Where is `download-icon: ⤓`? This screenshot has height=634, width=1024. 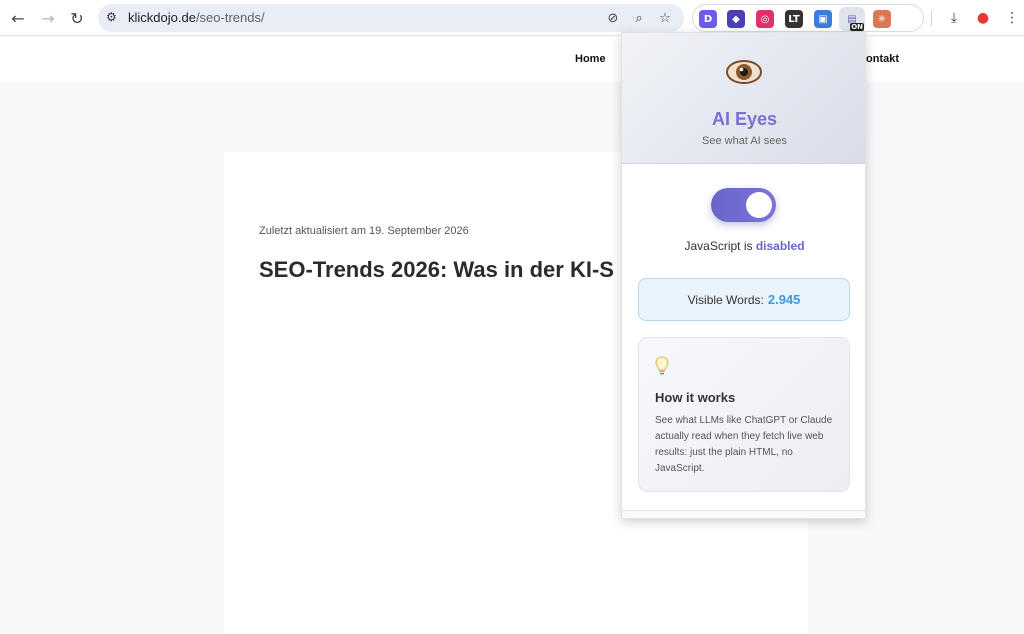 download-icon: ⤓ is located at coordinates (954, 18).